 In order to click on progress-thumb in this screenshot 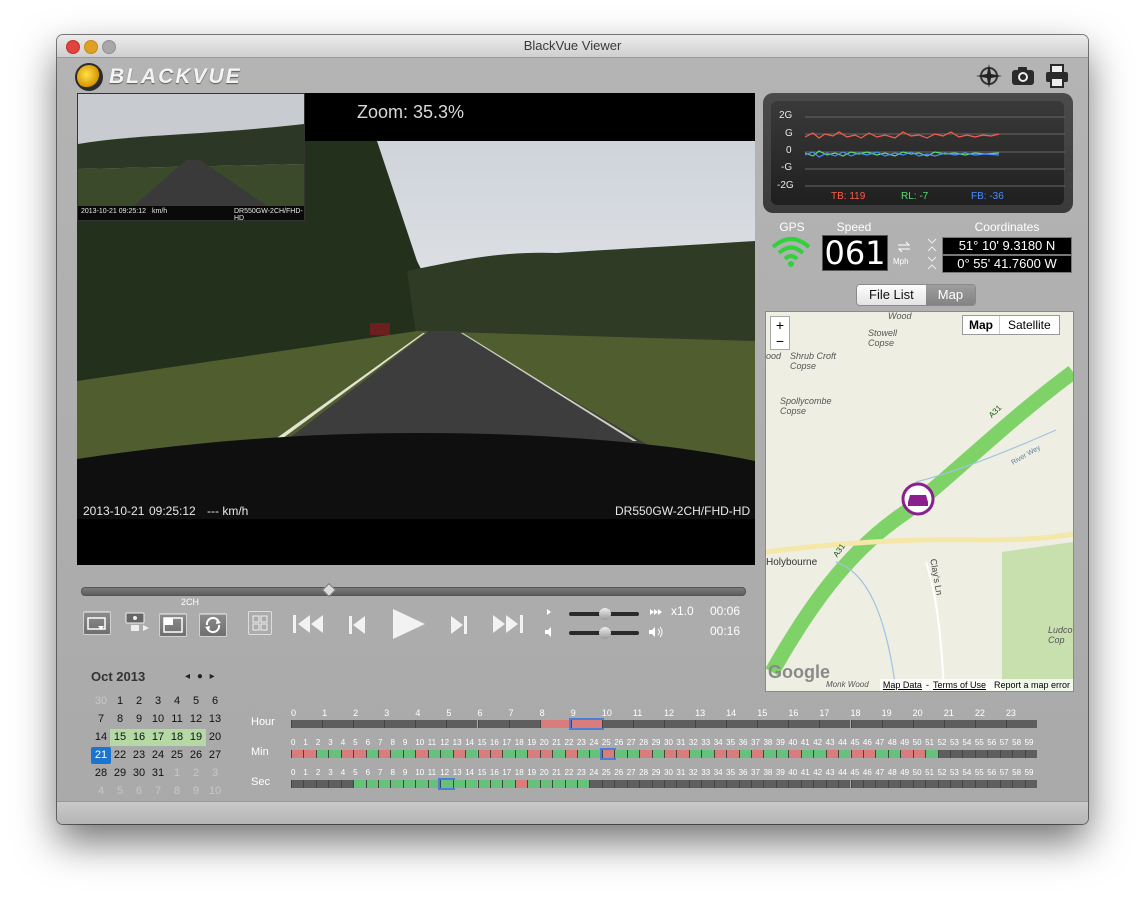, I will do `click(329, 590)`.